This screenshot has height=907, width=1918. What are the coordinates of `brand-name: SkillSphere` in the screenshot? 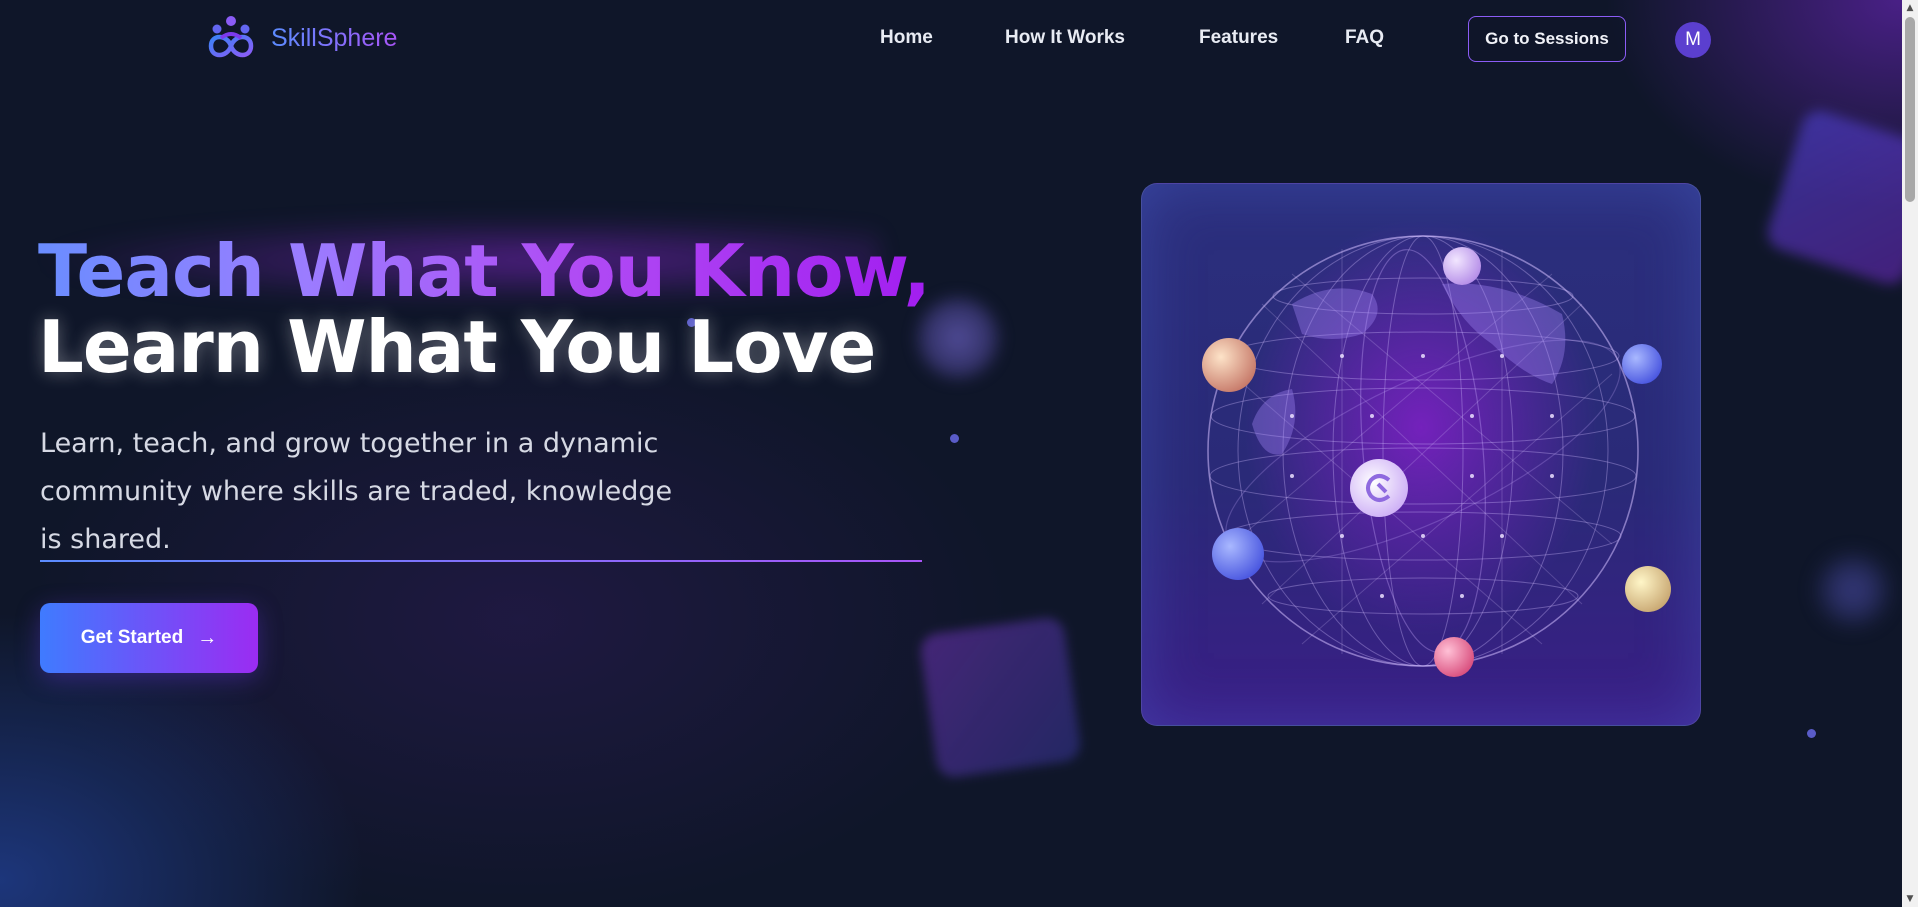 It's located at (334, 37).